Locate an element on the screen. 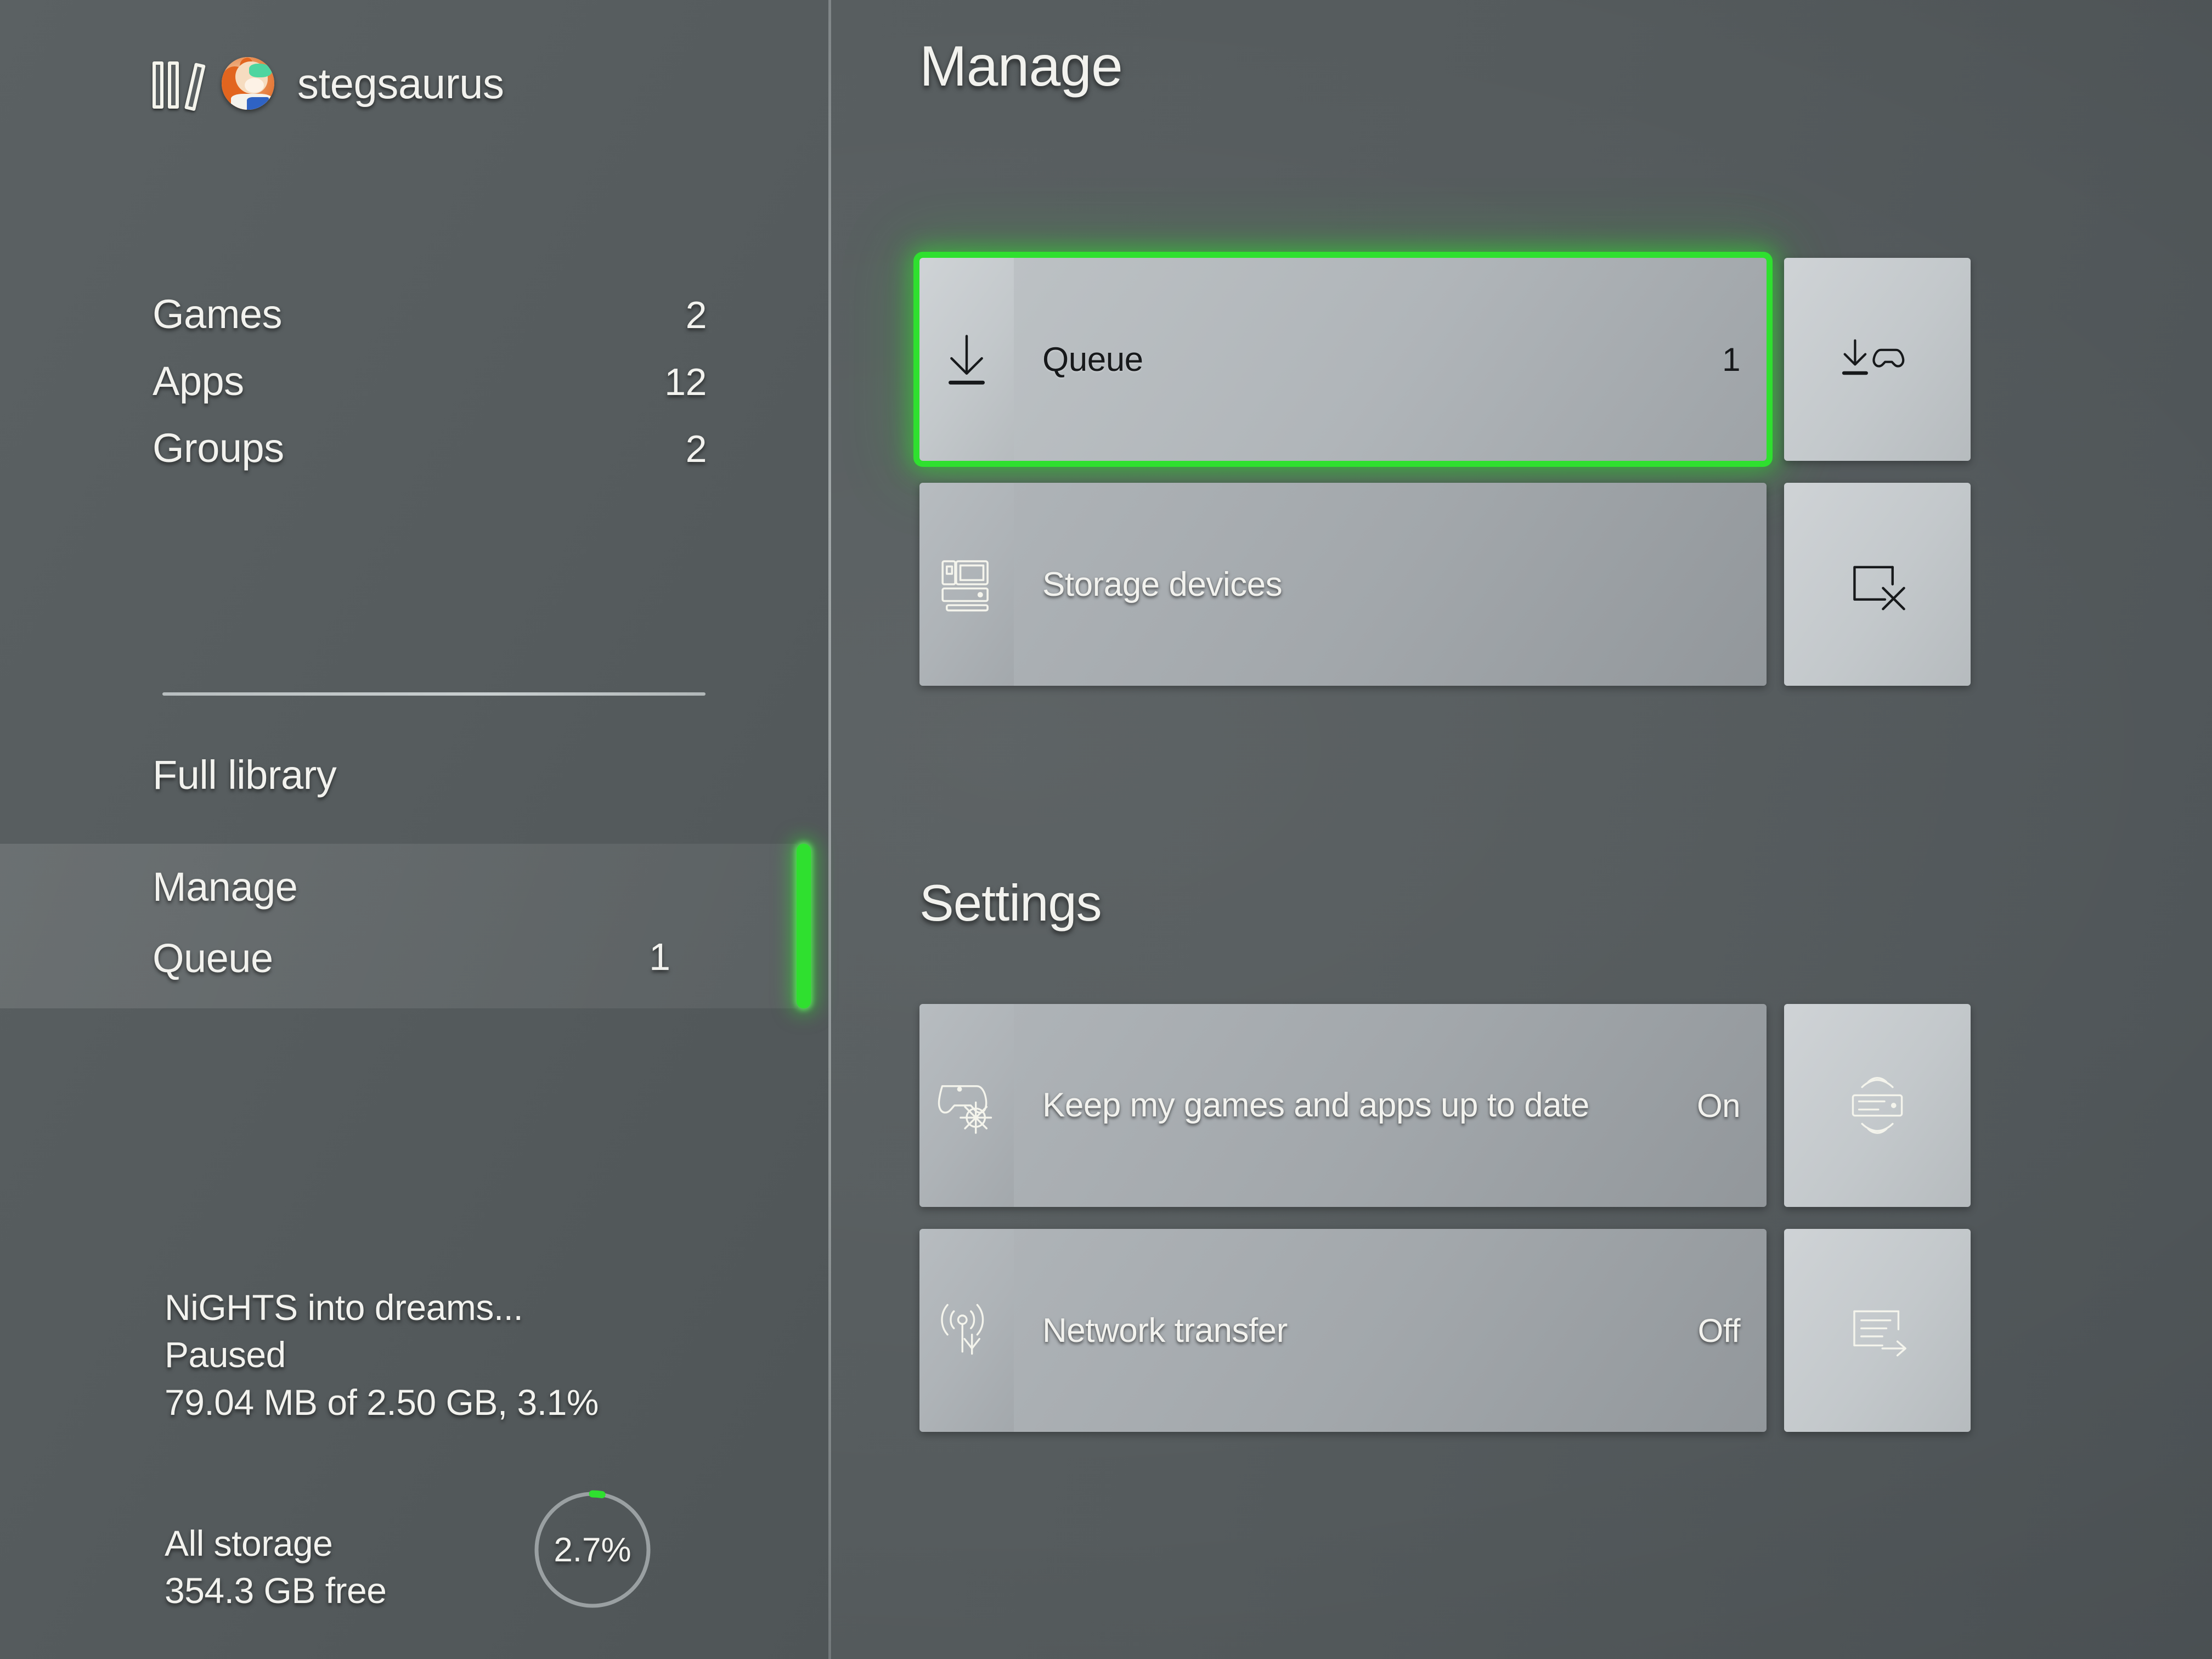 Image resolution: width=2212 pixels, height=1659 pixels. storage-usage-percent: 2.7% is located at coordinates (592, 1550).